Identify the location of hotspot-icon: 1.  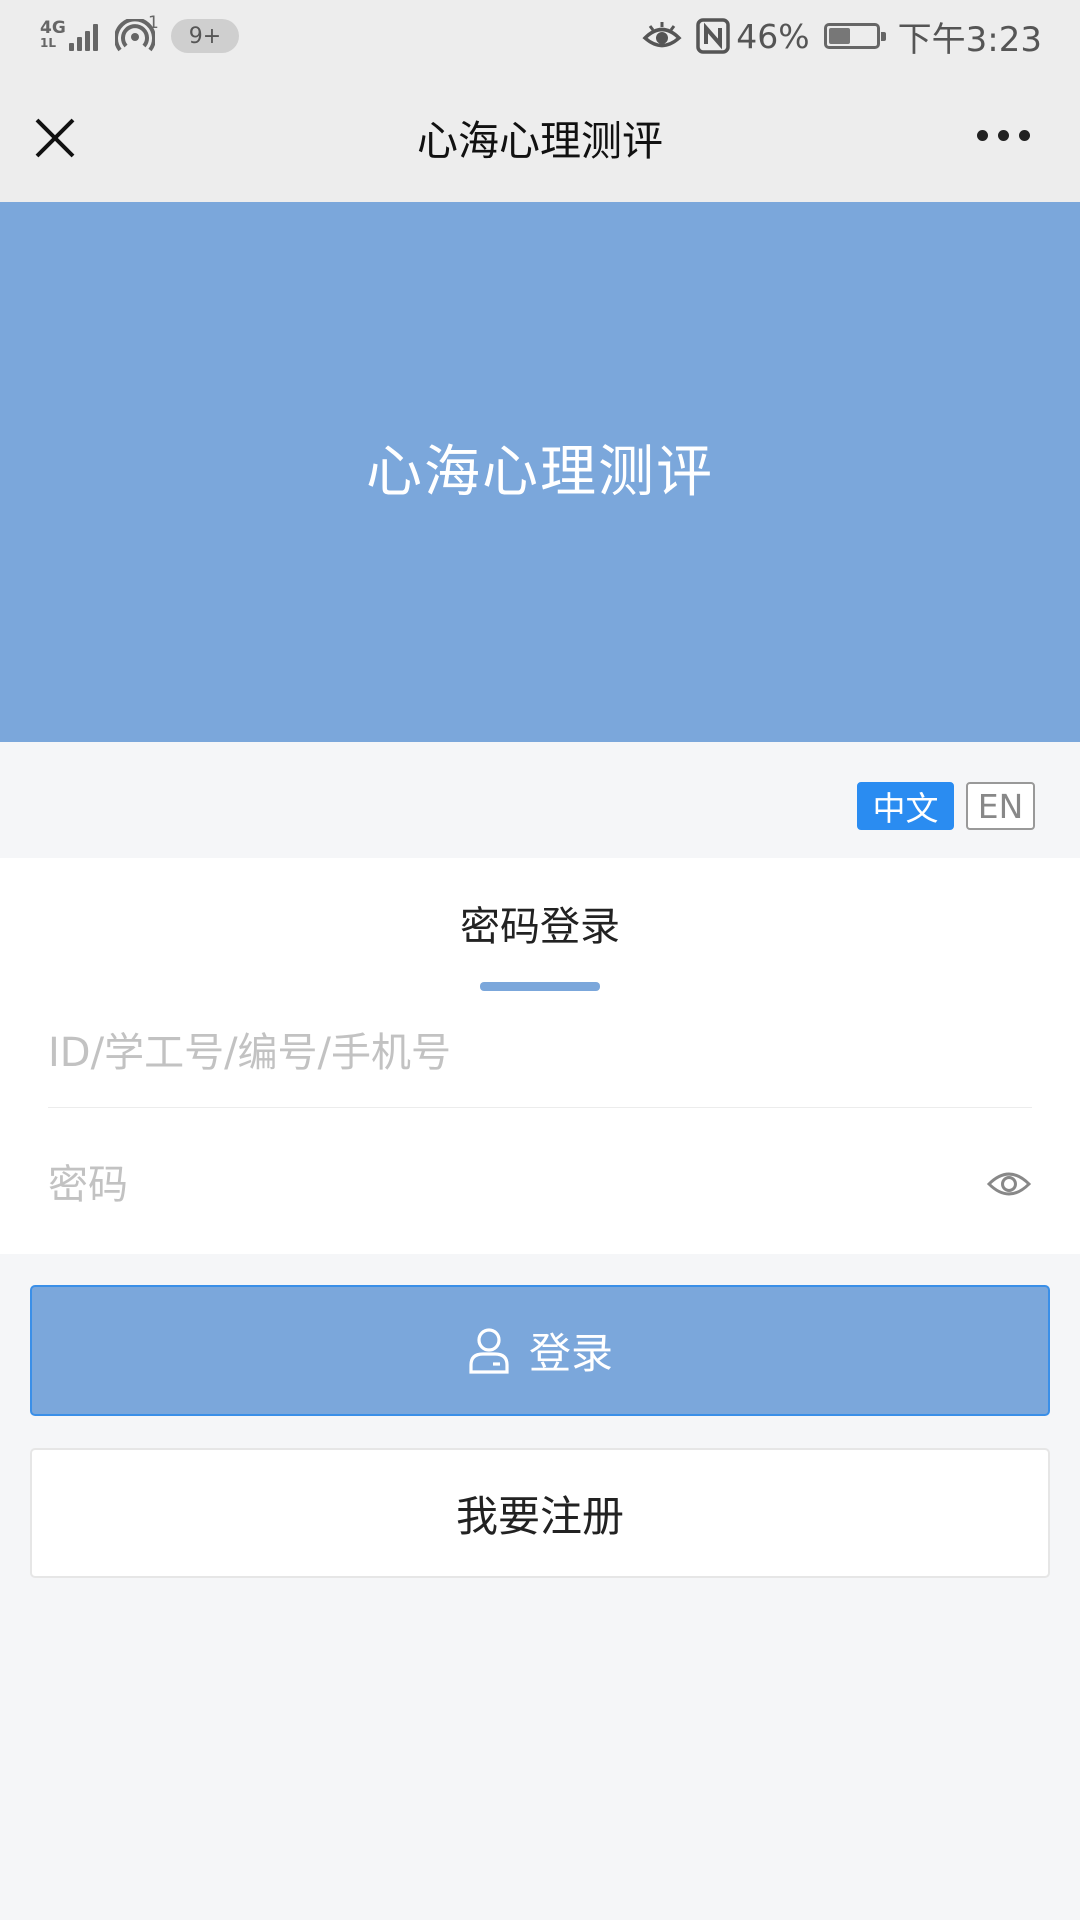
(136, 33).